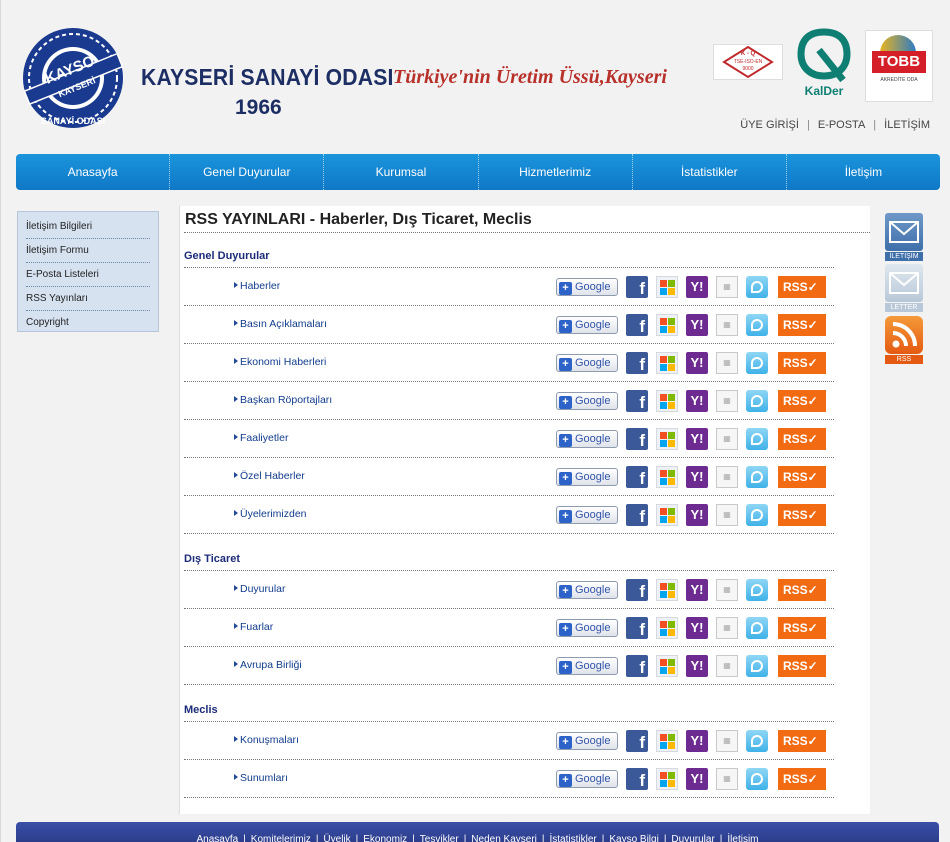 The height and width of the screenshot is (842, 950). Describe the element at coordinates (280, 362) in the screenshot. I see `feed-link: Ekonomi Haberleri` at that location.